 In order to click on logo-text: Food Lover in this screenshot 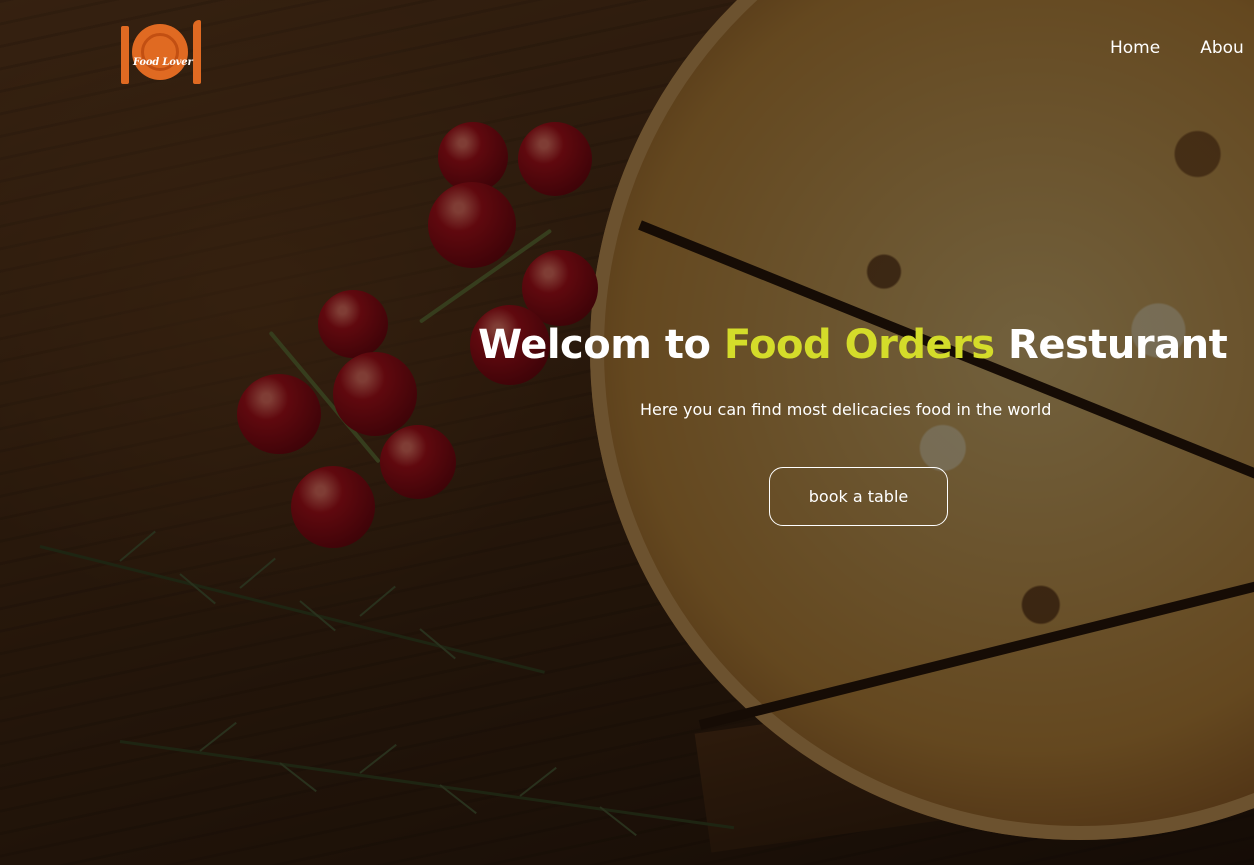, I will do `click(163, 62)`.